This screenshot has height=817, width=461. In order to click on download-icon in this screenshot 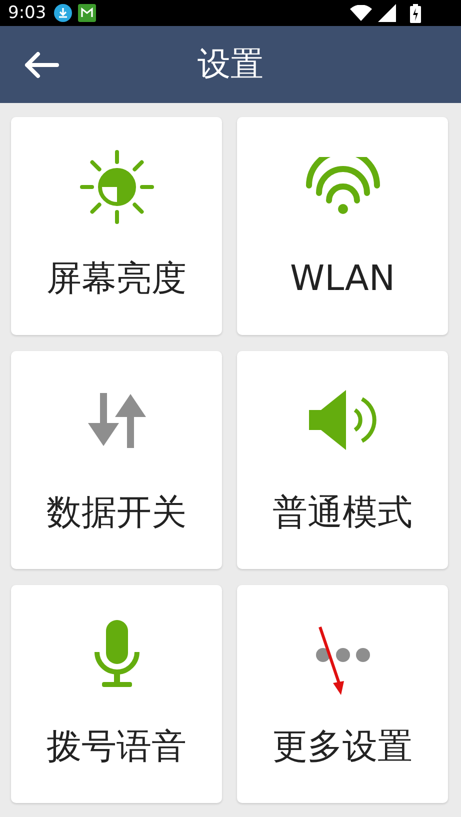, I will do `click(63, 13)`.